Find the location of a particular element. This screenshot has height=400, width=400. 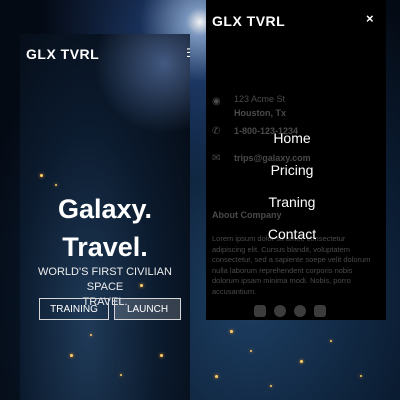

address-line2: Houston, Tx is located at coordinates (260, 113).